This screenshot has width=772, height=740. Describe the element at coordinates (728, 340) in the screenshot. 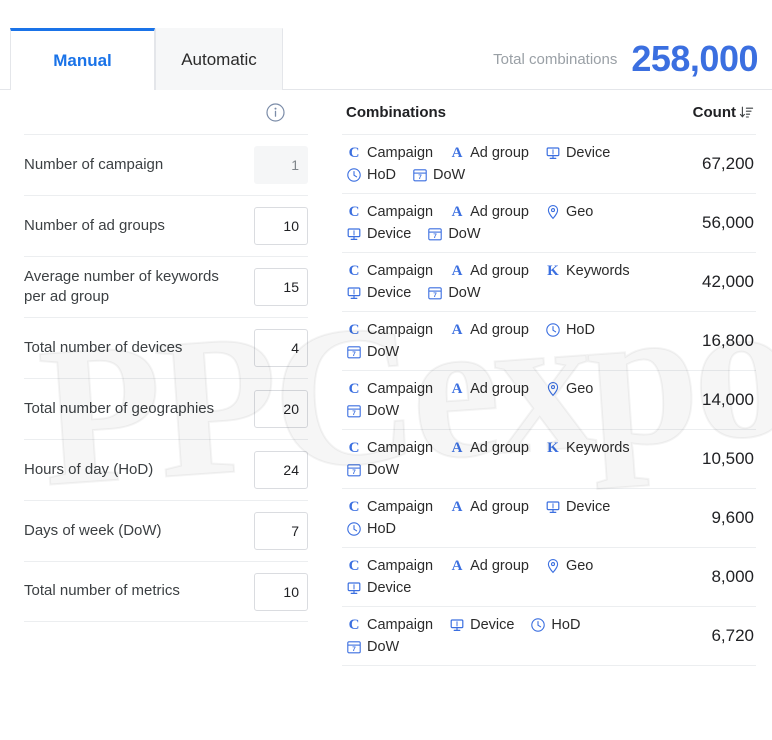

I see `combination-count: 16,800` at that location.